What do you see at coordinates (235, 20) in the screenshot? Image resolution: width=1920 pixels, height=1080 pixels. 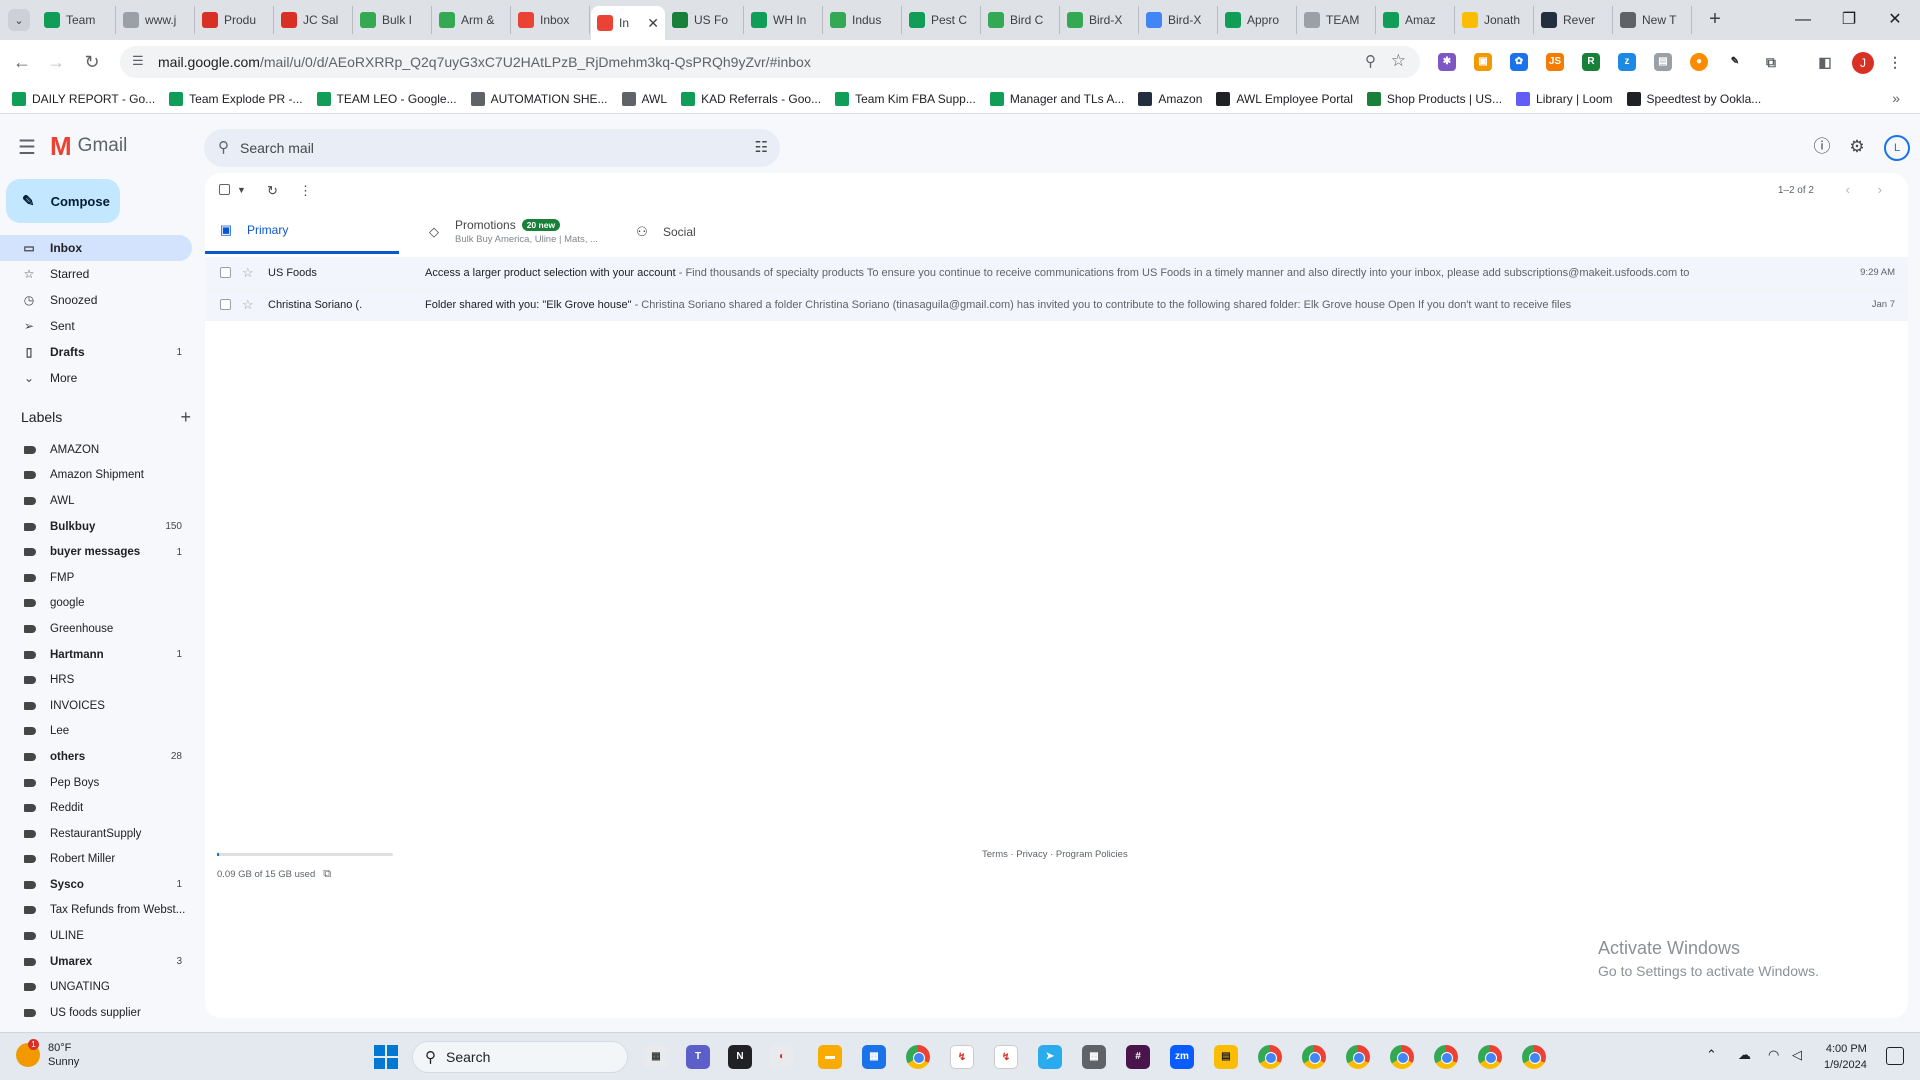 I see `browser-tab: Produ` at bounding box center [235, 20].